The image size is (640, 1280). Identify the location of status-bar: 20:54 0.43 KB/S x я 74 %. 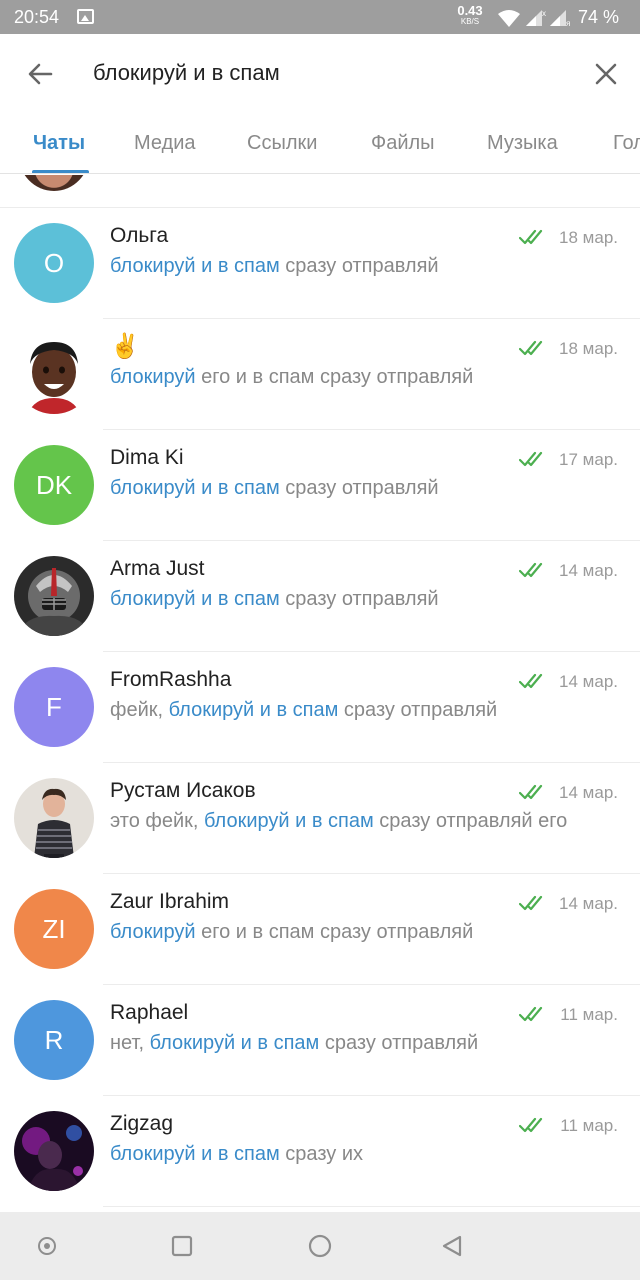
(320, 17).